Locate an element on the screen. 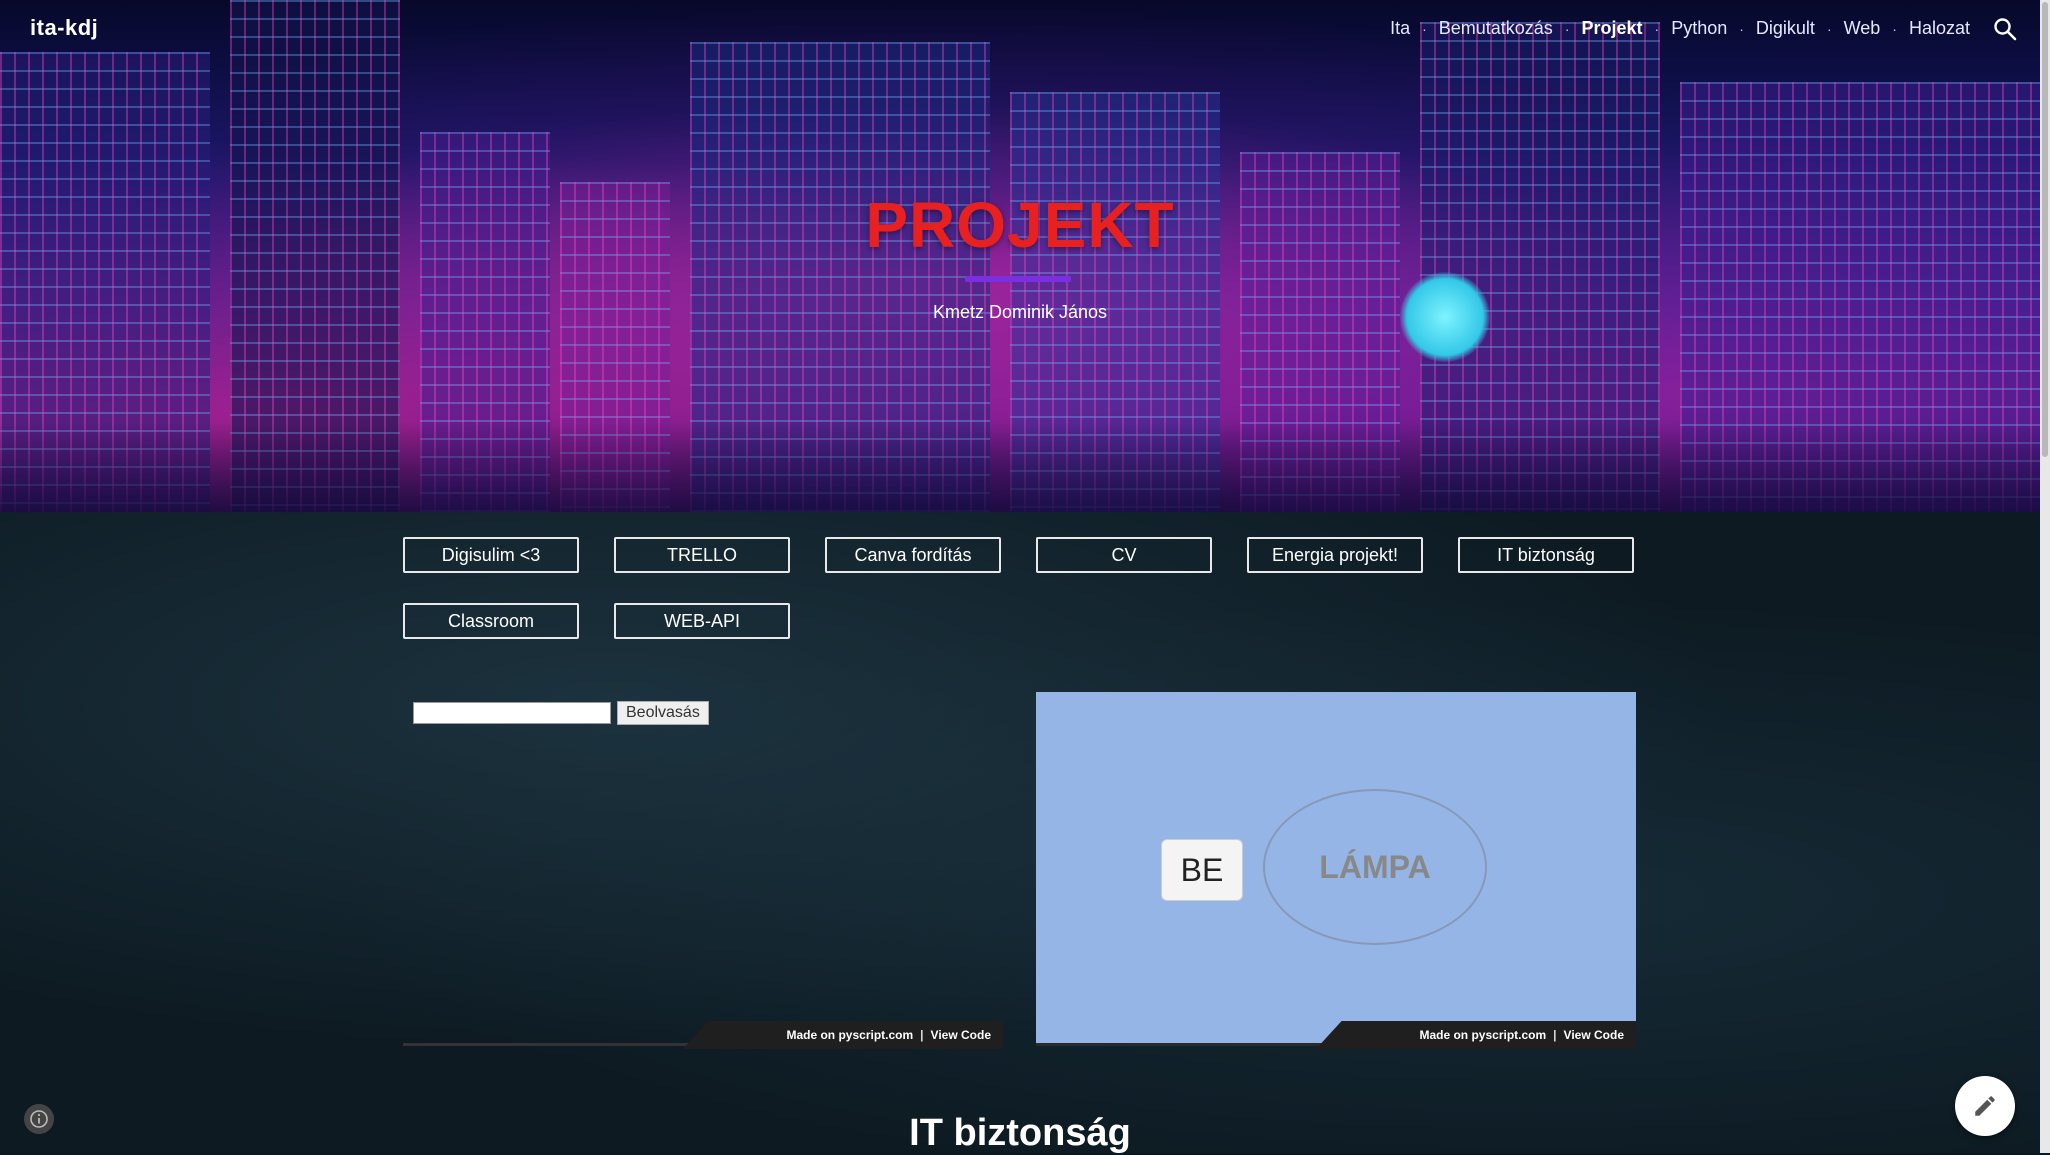 The image size is (2050, 1155). it-biztonsag-button: IT biztonság is located at coordinates (1546, 555).